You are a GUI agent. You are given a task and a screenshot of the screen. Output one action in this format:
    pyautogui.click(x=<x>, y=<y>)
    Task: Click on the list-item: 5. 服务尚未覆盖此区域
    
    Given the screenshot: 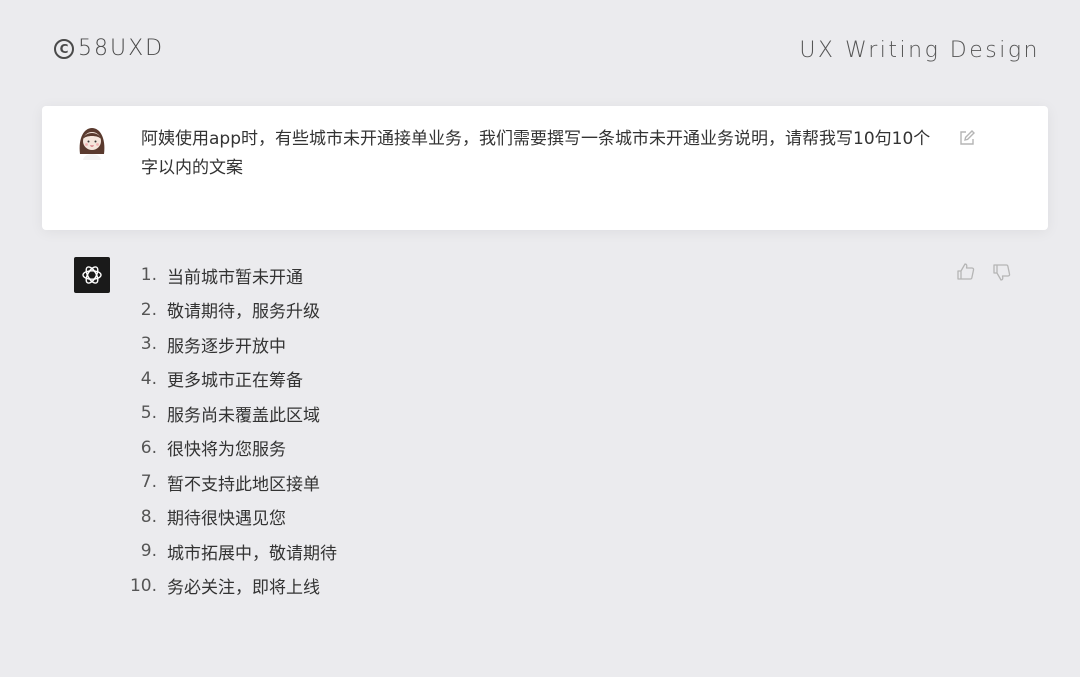 What is the action you would take?
    pyautogui.click(x=228, y=413)
    